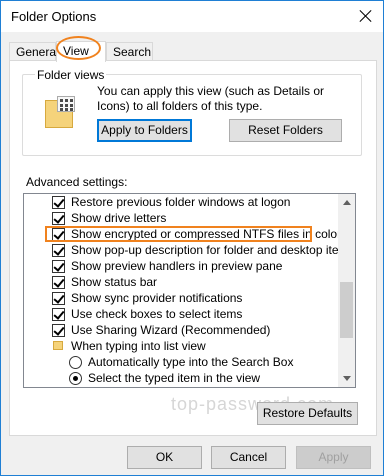 The width and height of the screenshot is (384, 476). I want to click on list-item-sync-notifications: Show sync provider notifications, so click(181, 298).